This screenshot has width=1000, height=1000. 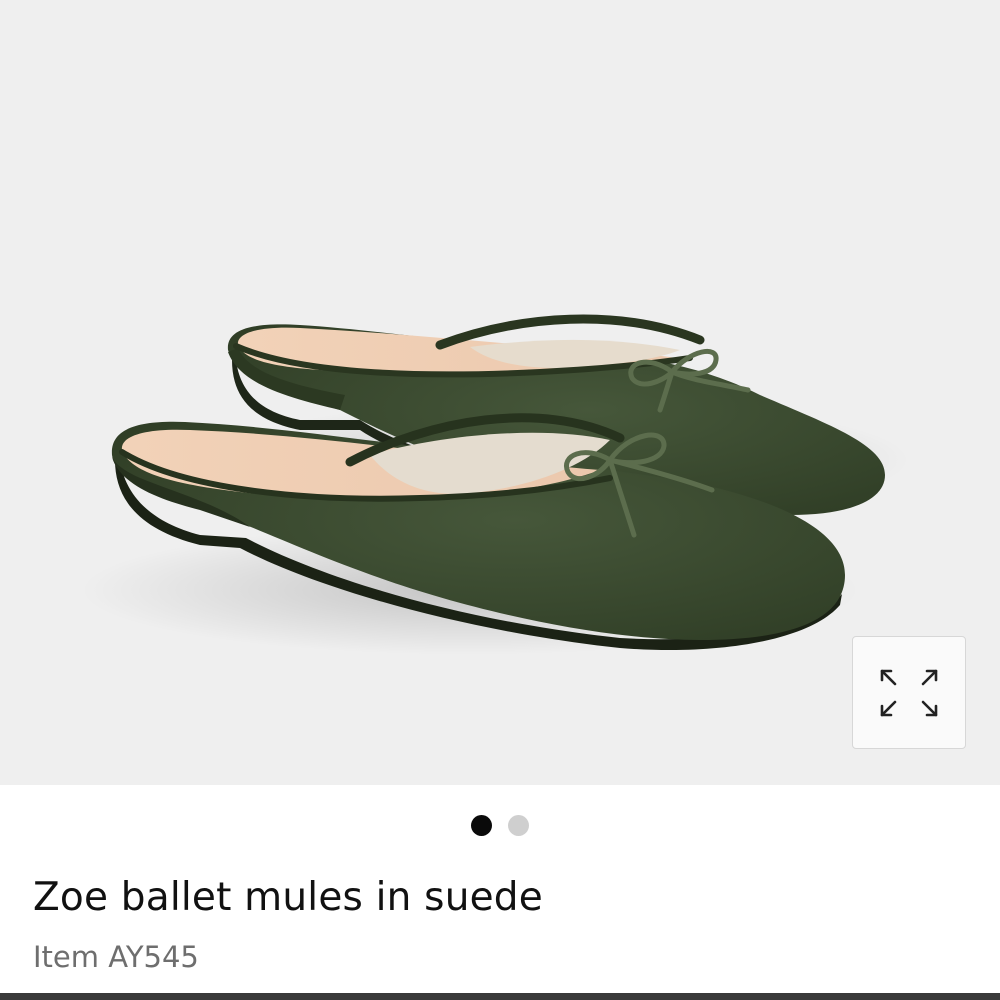 I want to click on expand-arrows-icon, so click(x=909, y=692).